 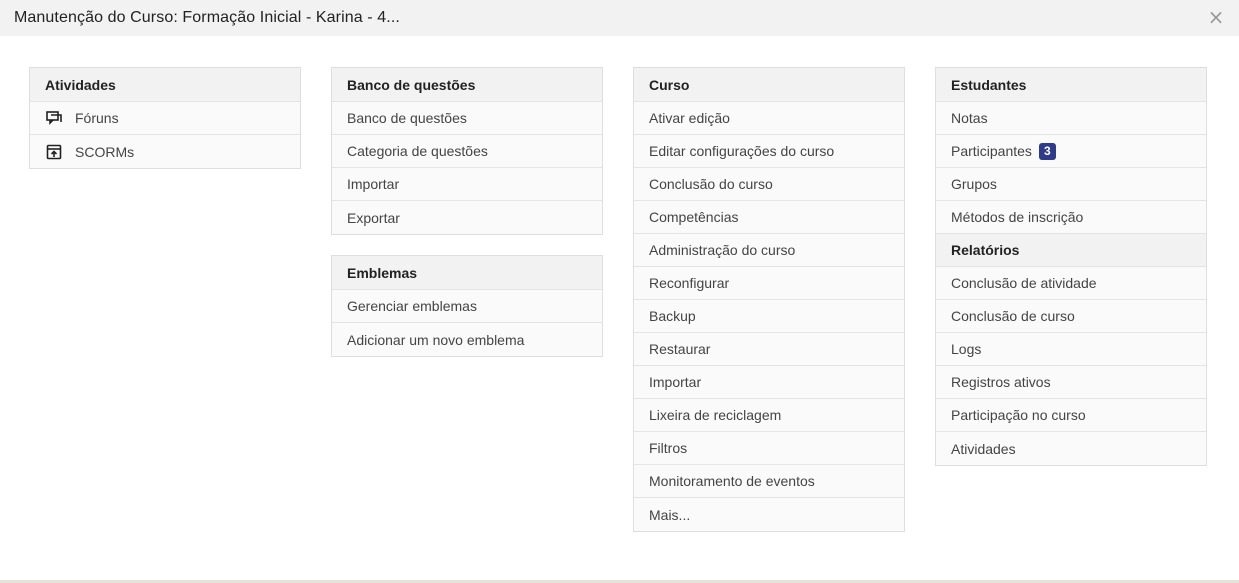 I want to click on menu-item-competencias: Competências, so click(x=769, y=217).